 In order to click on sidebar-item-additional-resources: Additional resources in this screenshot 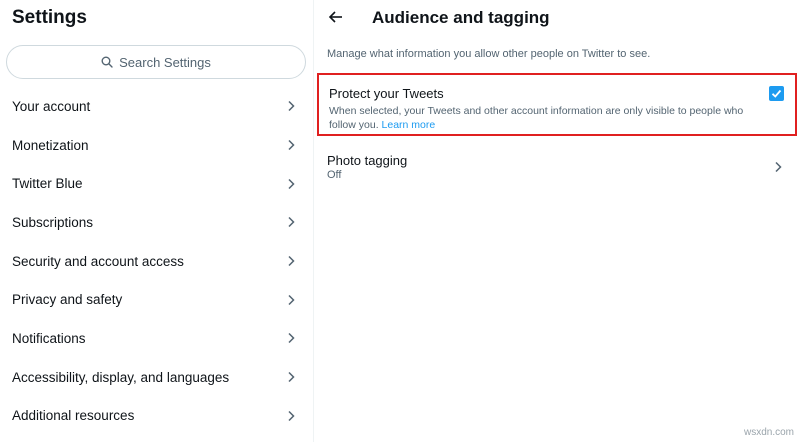, I will do `click(156, 416)`.